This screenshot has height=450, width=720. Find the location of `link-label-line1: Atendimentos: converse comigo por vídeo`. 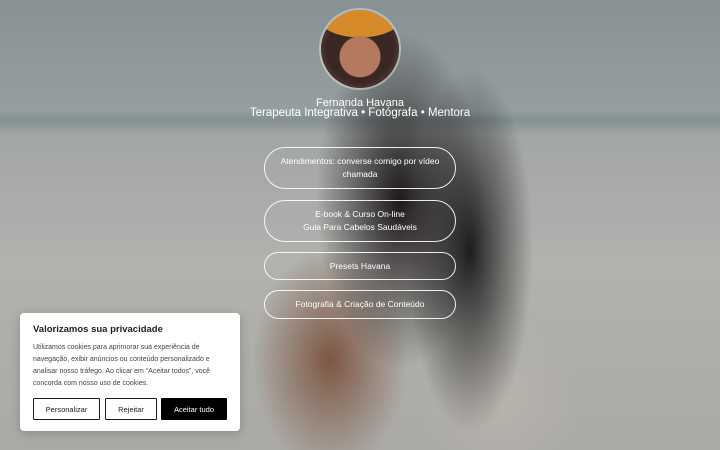

link-label-line1: Atendimentos: converse comigo por vídeo is located at coordinates (360, 161).